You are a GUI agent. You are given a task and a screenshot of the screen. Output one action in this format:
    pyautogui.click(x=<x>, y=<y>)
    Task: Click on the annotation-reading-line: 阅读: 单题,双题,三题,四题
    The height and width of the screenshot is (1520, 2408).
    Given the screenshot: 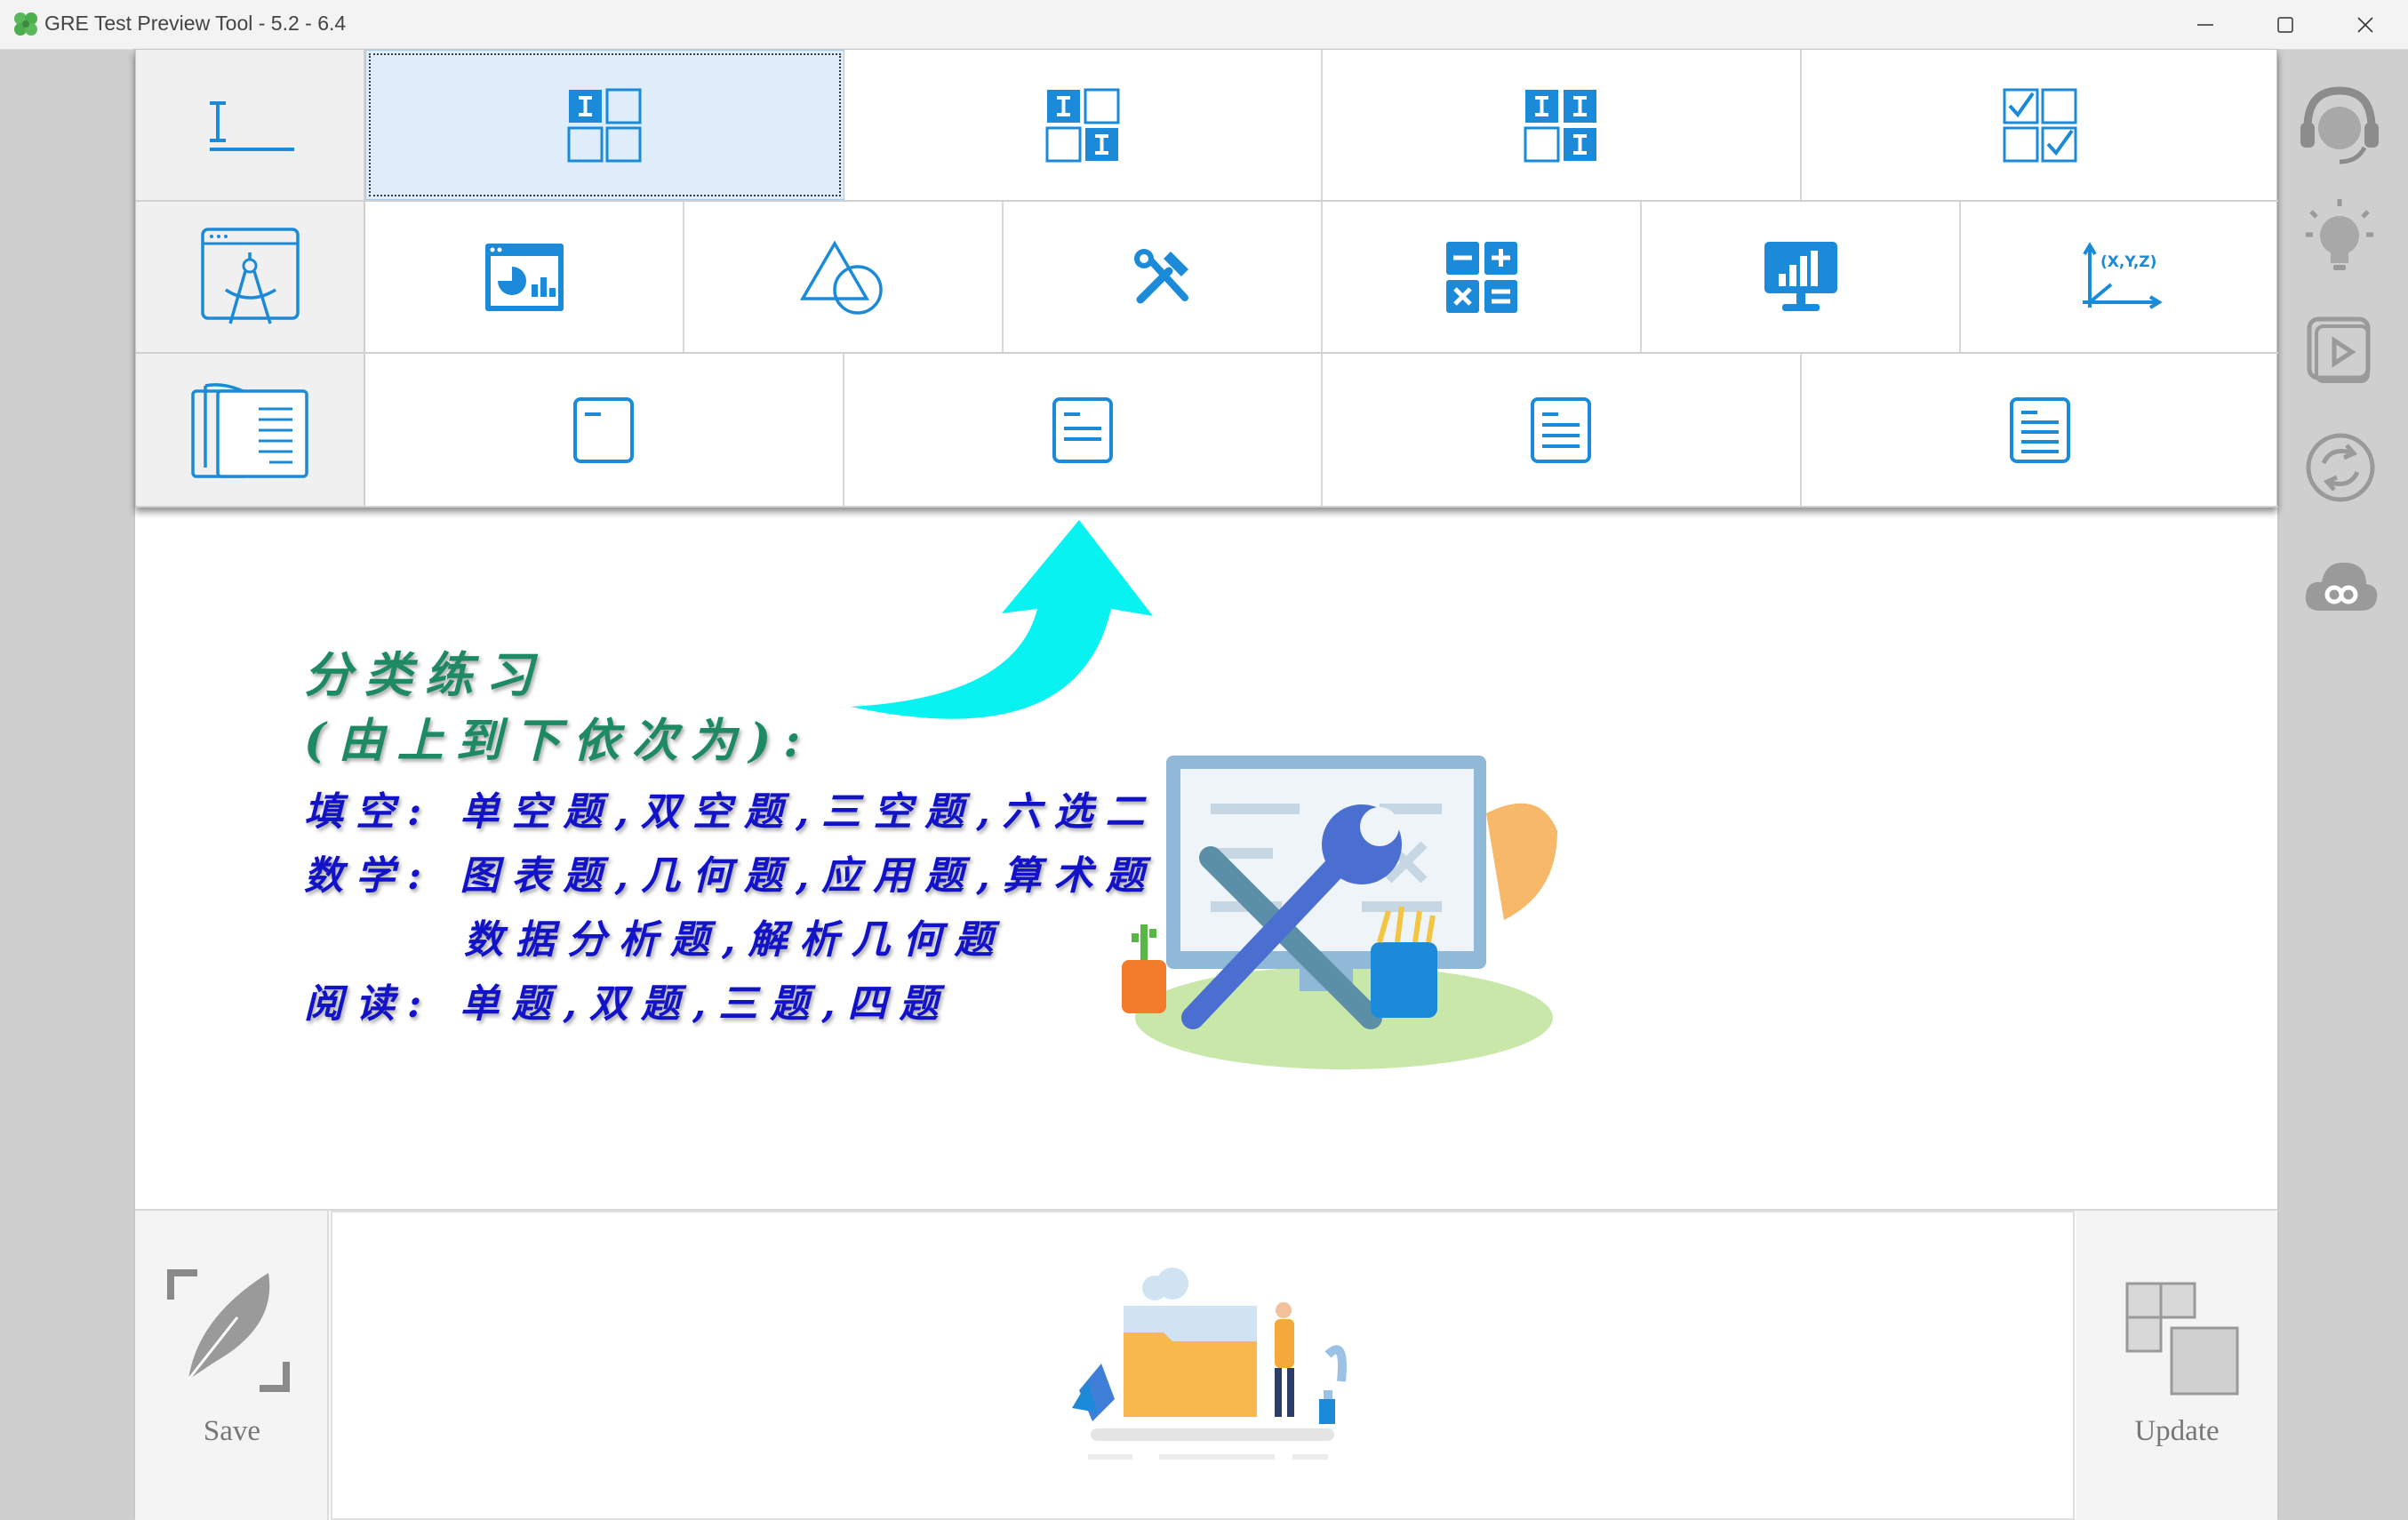 What is the action you would take?
    pyautogui.click(x=627, y=1004)
    